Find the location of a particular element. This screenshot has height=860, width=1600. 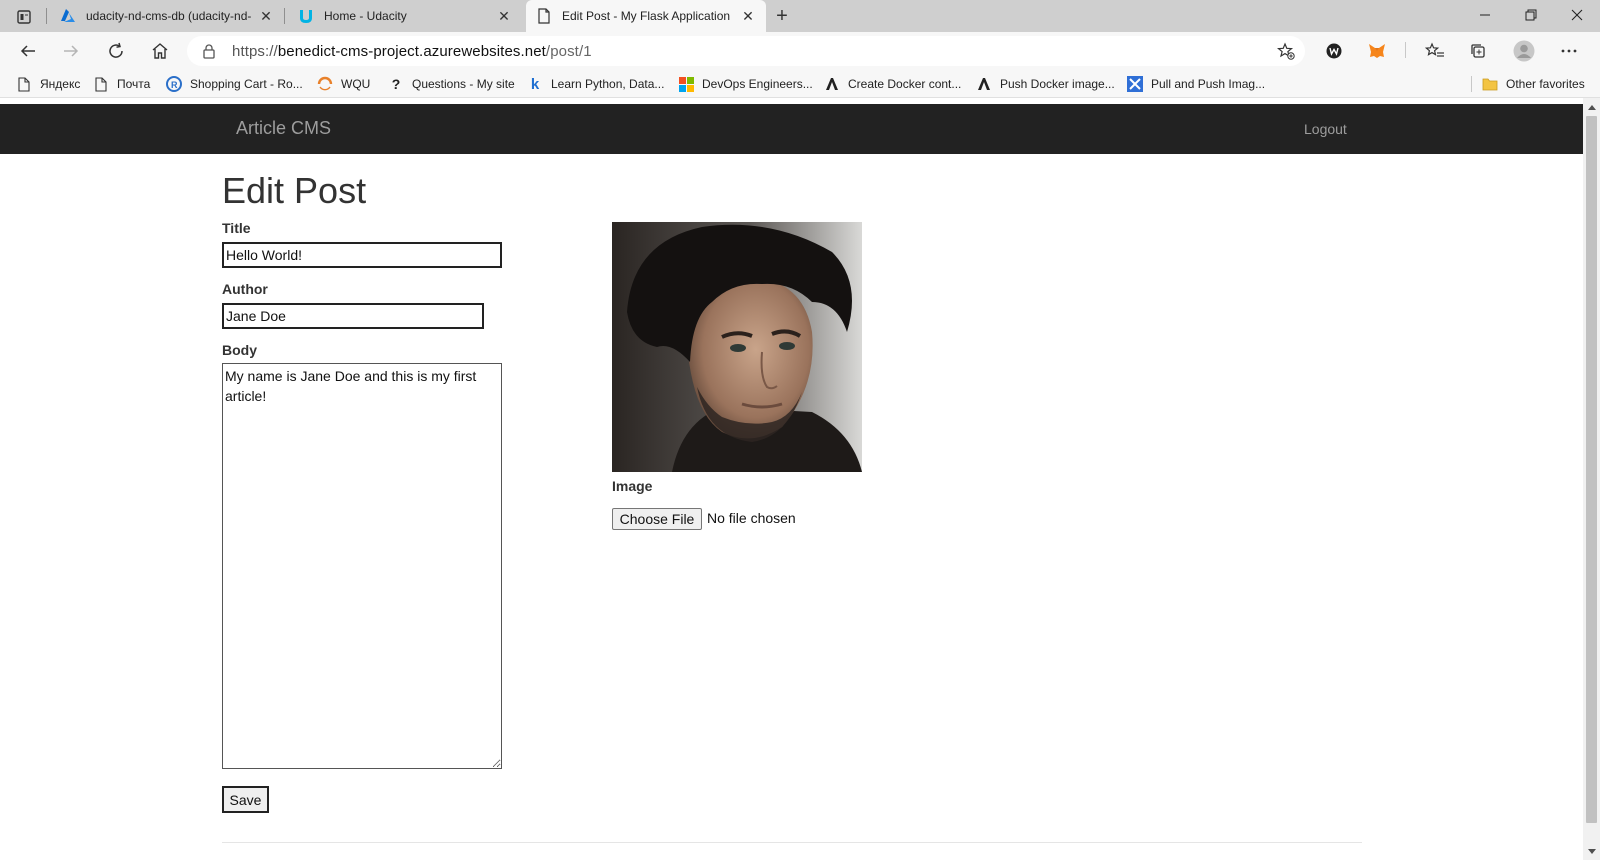

title-label: Title is located at coordinates (236, 228).